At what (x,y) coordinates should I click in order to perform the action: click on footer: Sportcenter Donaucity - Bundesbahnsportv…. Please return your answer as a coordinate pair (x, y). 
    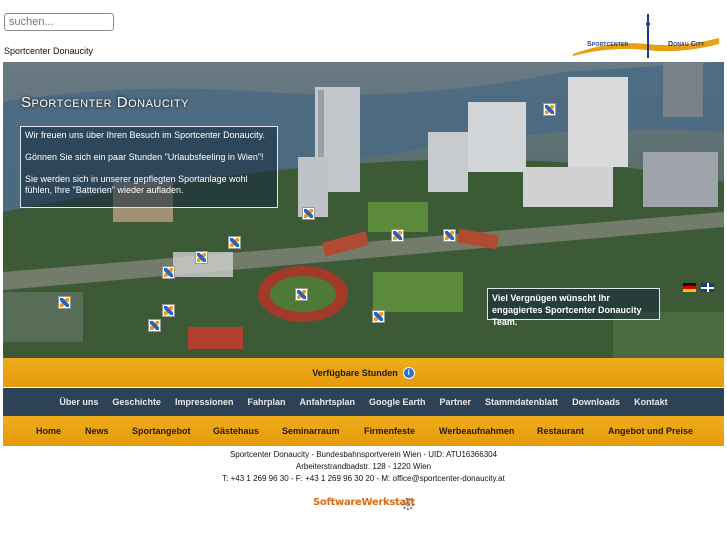
    Looking at the image, I should click on (363, 467).